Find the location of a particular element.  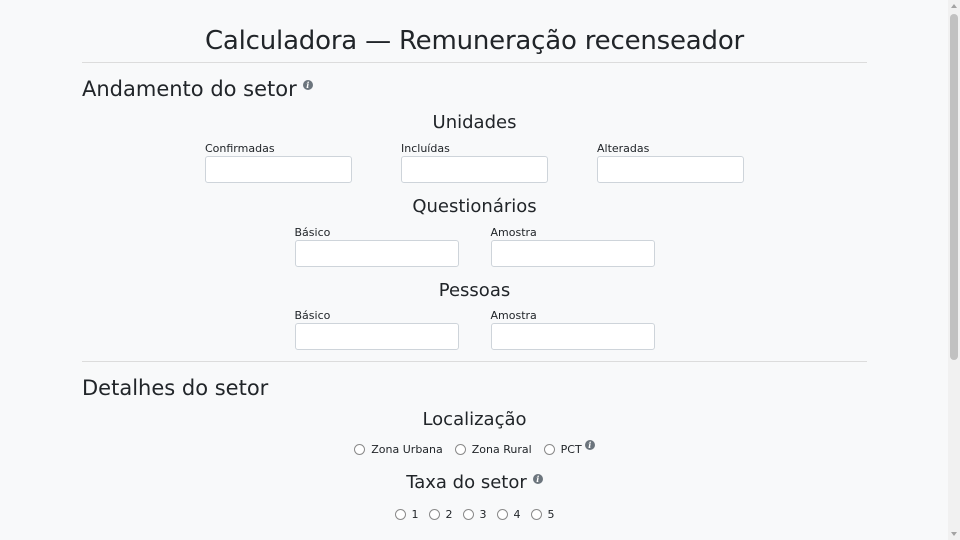

radio-label-taxa-4: 4 is located at coordinates (517, 514).